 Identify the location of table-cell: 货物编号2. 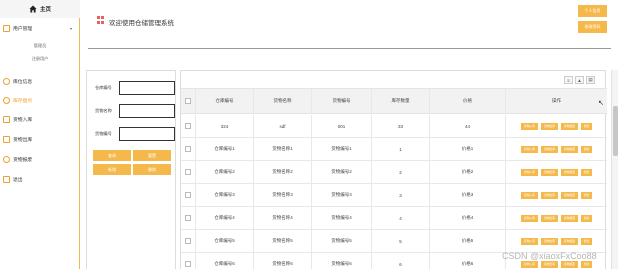
(341, 172).